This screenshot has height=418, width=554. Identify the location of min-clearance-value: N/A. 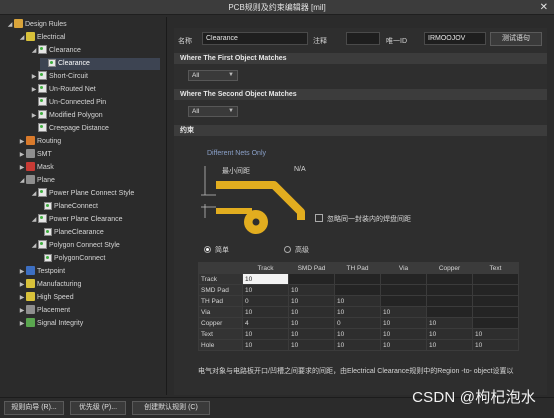
(300, 169).